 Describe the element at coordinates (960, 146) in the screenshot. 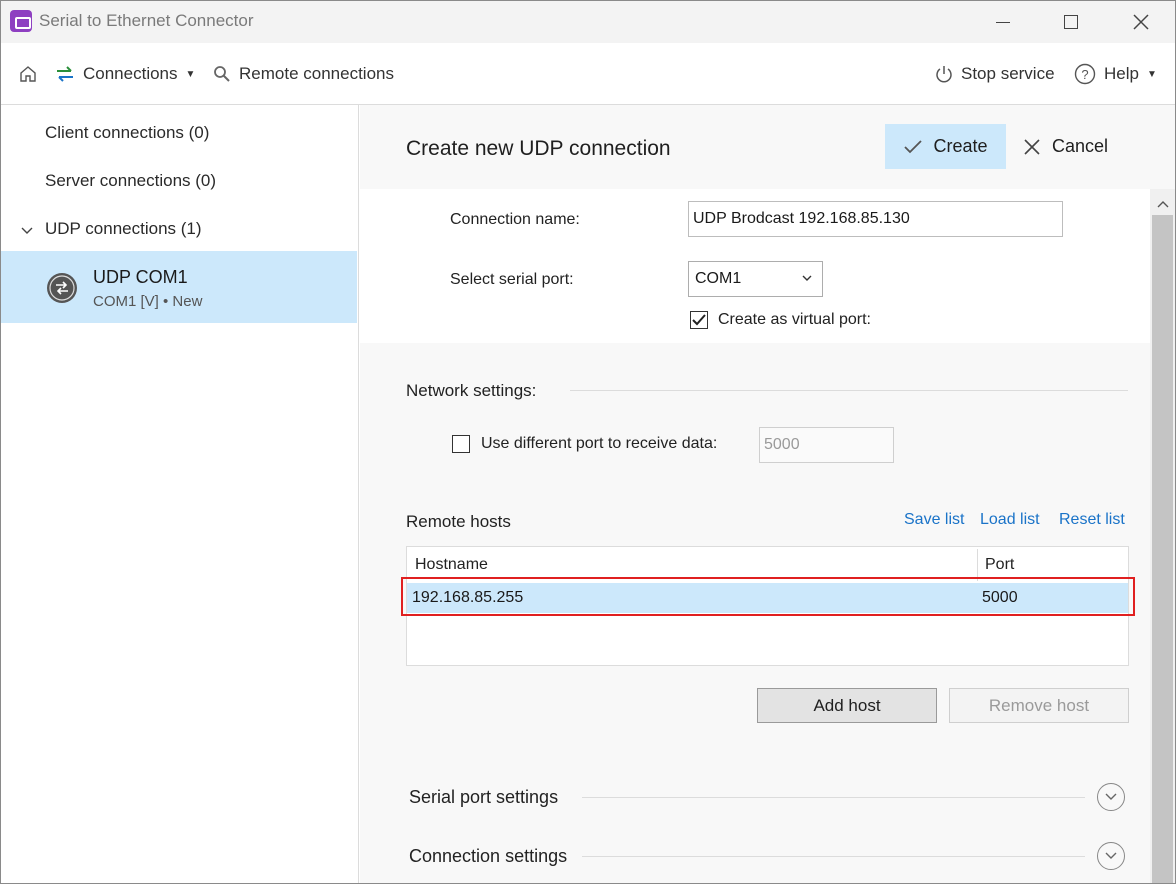

I see `create-label: Create` at that location.